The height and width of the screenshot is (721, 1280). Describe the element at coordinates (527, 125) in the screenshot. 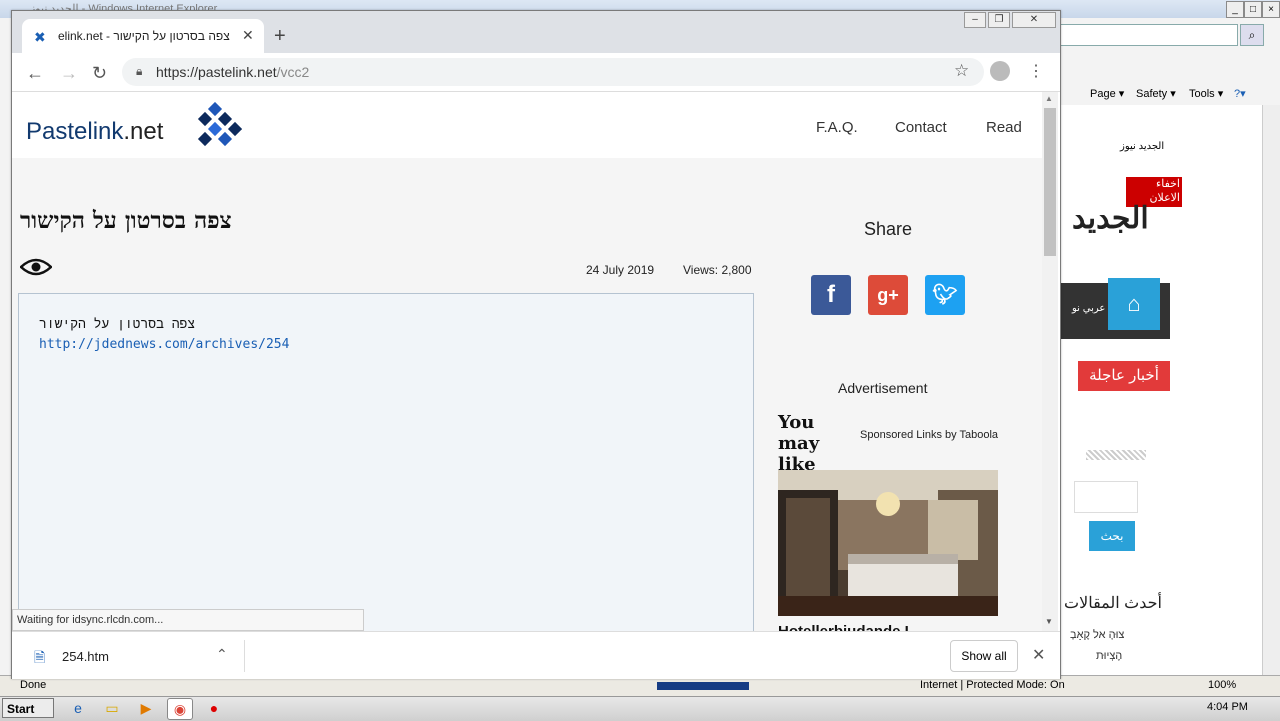

I see `site-header: Pastelink.net F.A.Q. Contact Read` at that location.